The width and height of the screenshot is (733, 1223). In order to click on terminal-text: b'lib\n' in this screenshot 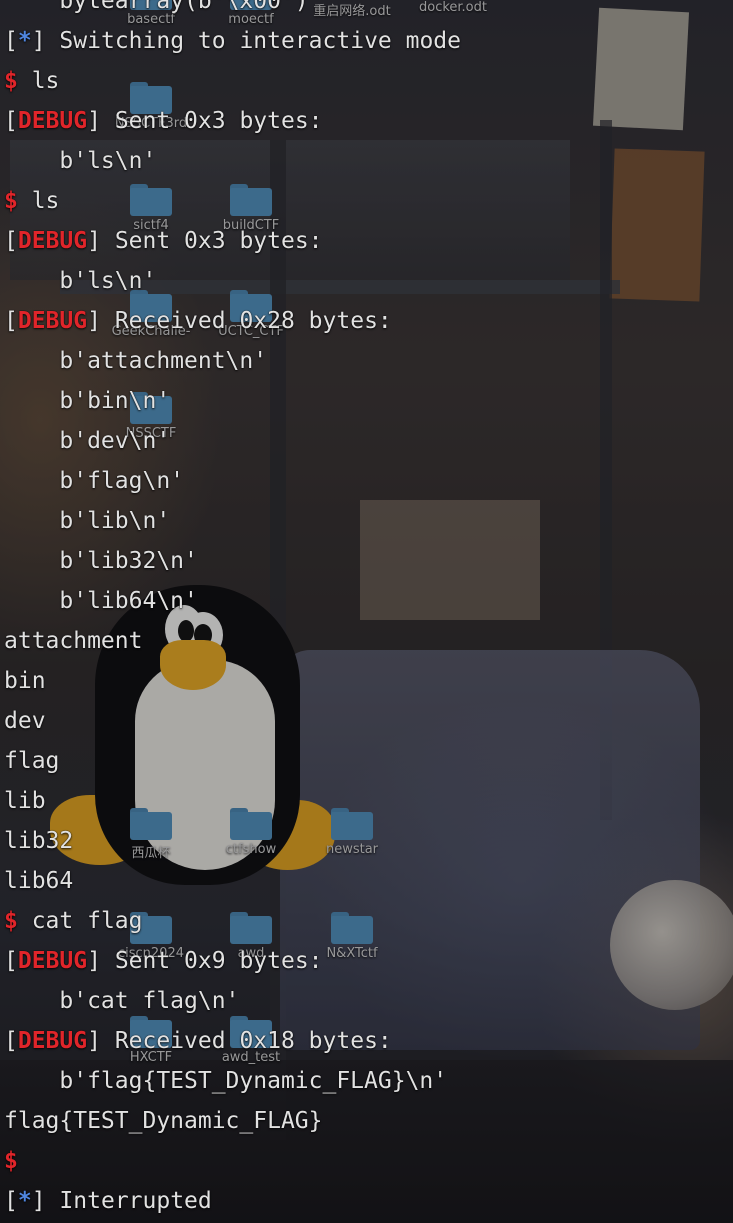, I will do `click(87, 521)`.